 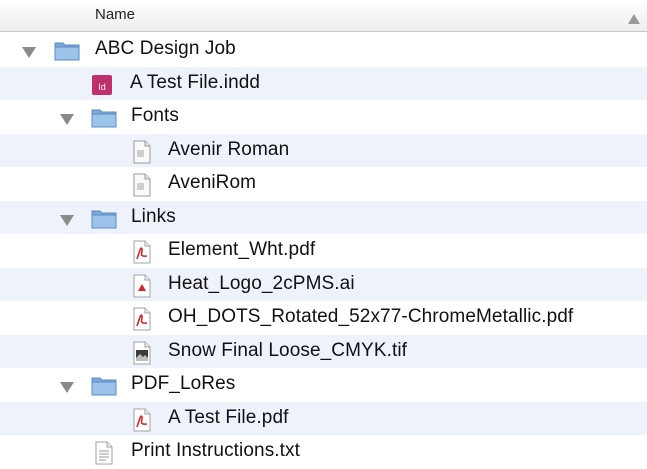 I want to click on list-item-heat-logo-ai: Heat_Logo_2cPMS.ai, so click(x=323, y=284).